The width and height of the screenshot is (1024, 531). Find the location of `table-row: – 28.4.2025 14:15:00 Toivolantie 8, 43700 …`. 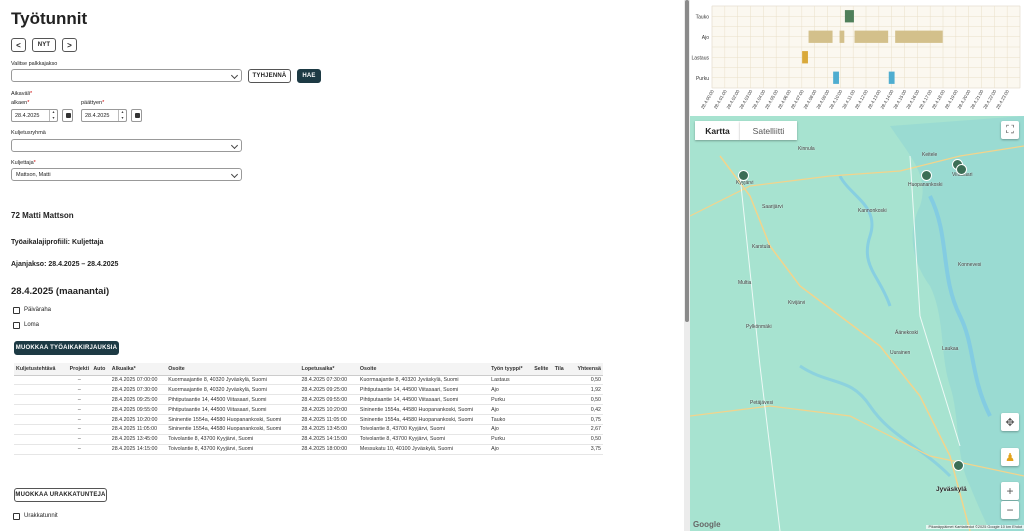

table-row: – 28.4.2025 14:15:00 Toivolantie 8, 43700 … is located at coordinates (308, 449).